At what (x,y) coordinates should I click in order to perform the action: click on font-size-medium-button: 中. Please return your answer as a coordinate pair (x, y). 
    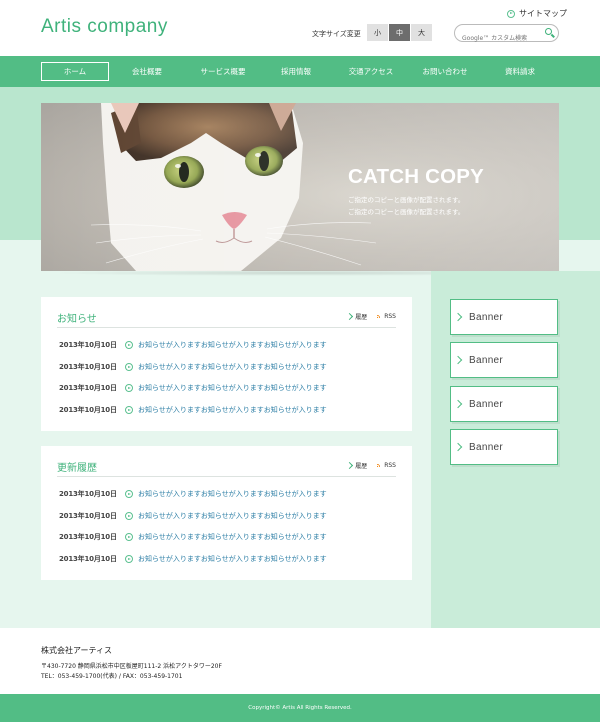
    Looking at the image, I should click on (400, 32).